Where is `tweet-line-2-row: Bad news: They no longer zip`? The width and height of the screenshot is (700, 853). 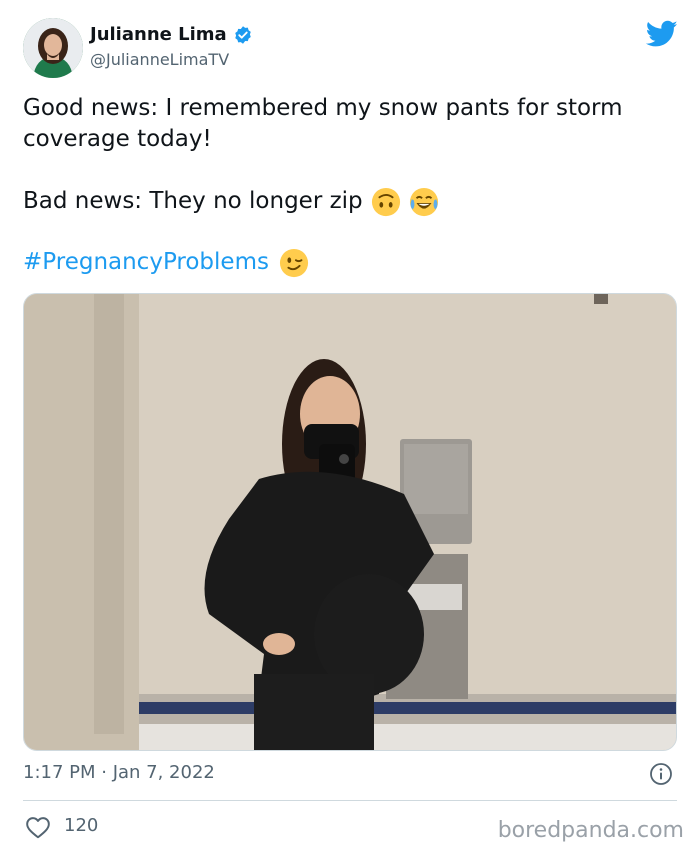 tweet-line-2-row: Bad news: They no longer zip is located at coordinates (231, 201).